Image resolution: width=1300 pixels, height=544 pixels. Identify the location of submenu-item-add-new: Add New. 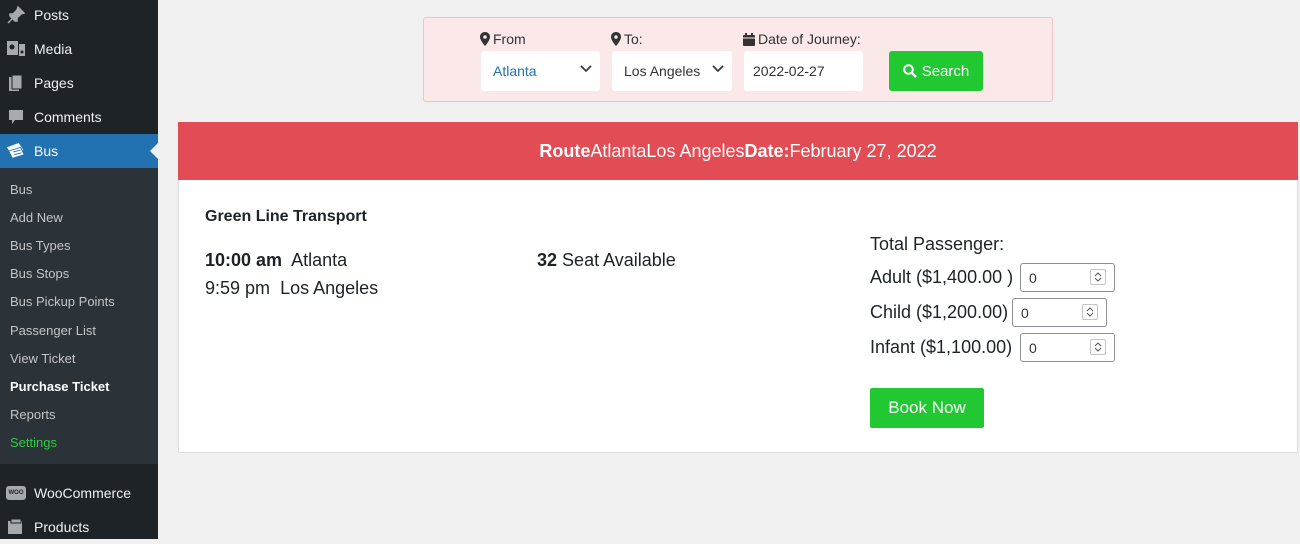
(36, 218).